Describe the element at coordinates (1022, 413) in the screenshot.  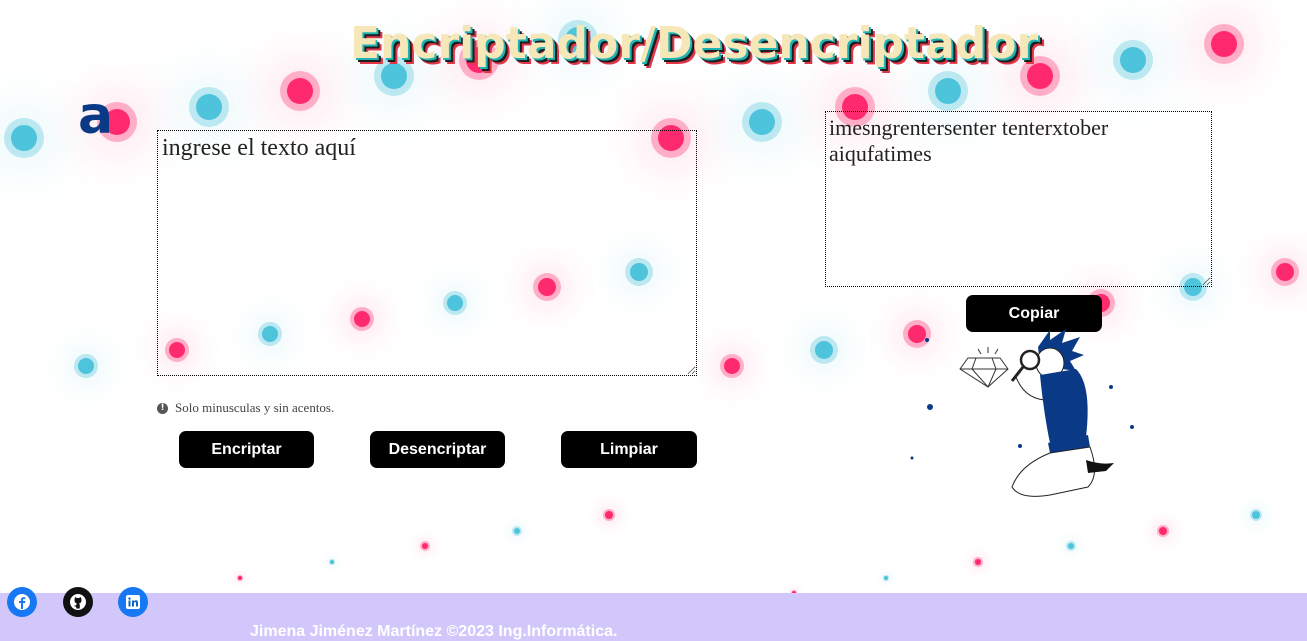
I see `person-with-magnifier-illustration` at that location.